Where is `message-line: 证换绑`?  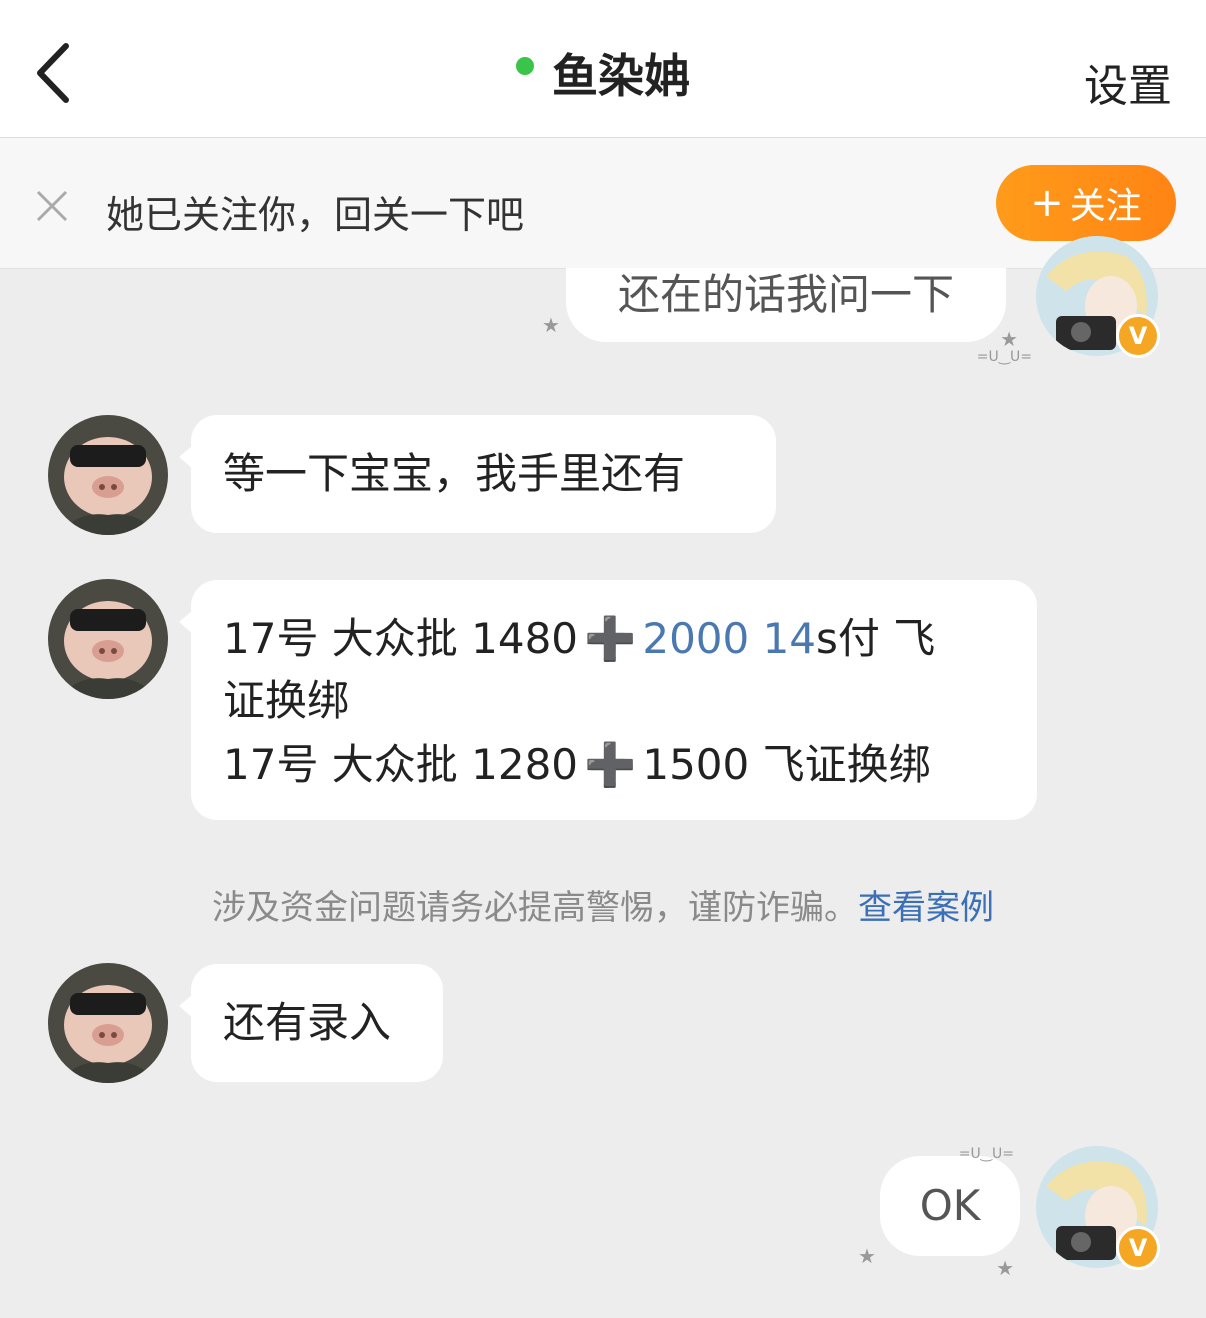 message-line: 证换绑 is located at coordinates (286, 701).